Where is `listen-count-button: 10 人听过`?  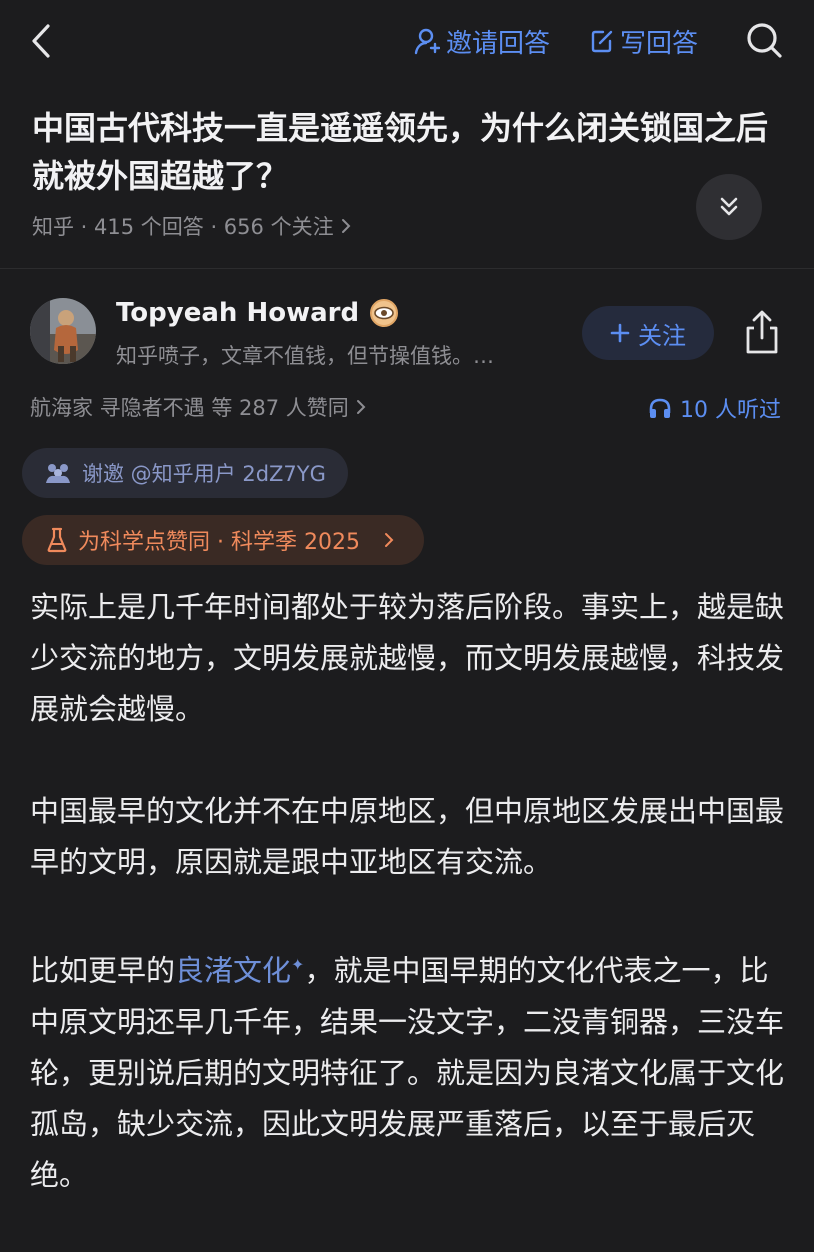
listen-count-button: 10 人听过 is located at coordinates (714, 408).